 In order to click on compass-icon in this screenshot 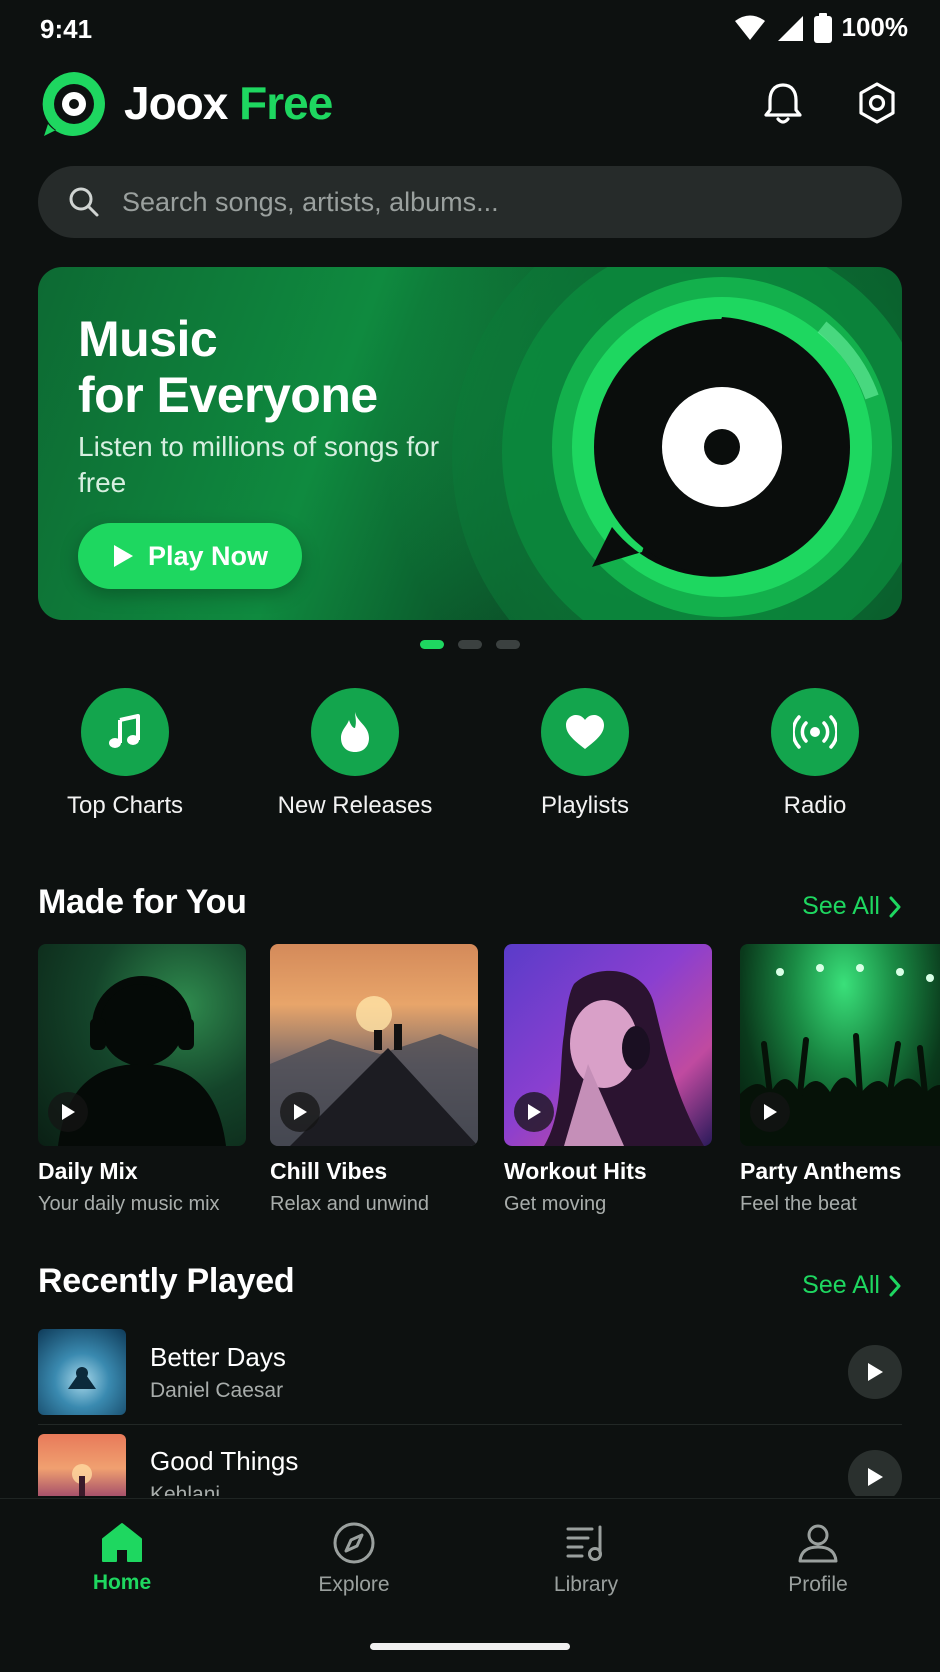, I will do `click(354, 1543)`.